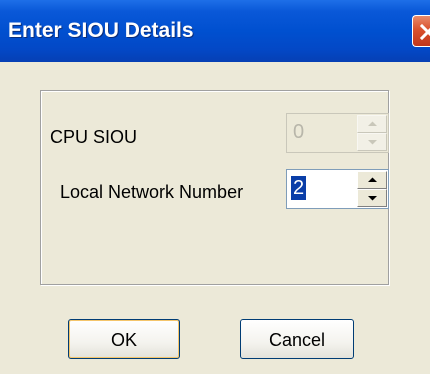  What do you see at coordinates (101, 30) in the screenshot?
I see `dialog-title: Enter SIOU Details` at bounding box center [101, 30].